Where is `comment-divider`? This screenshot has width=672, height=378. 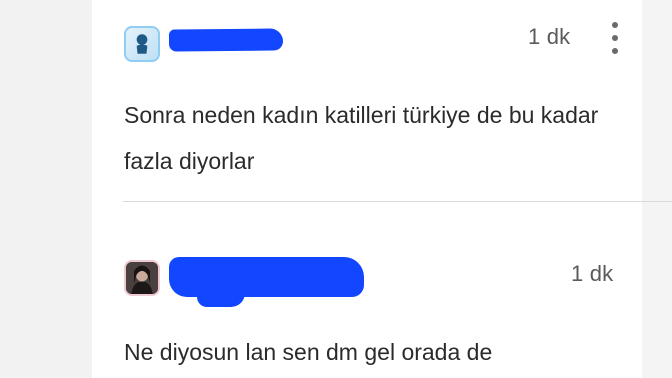 comment-divider is located at coordinates (397, 201).